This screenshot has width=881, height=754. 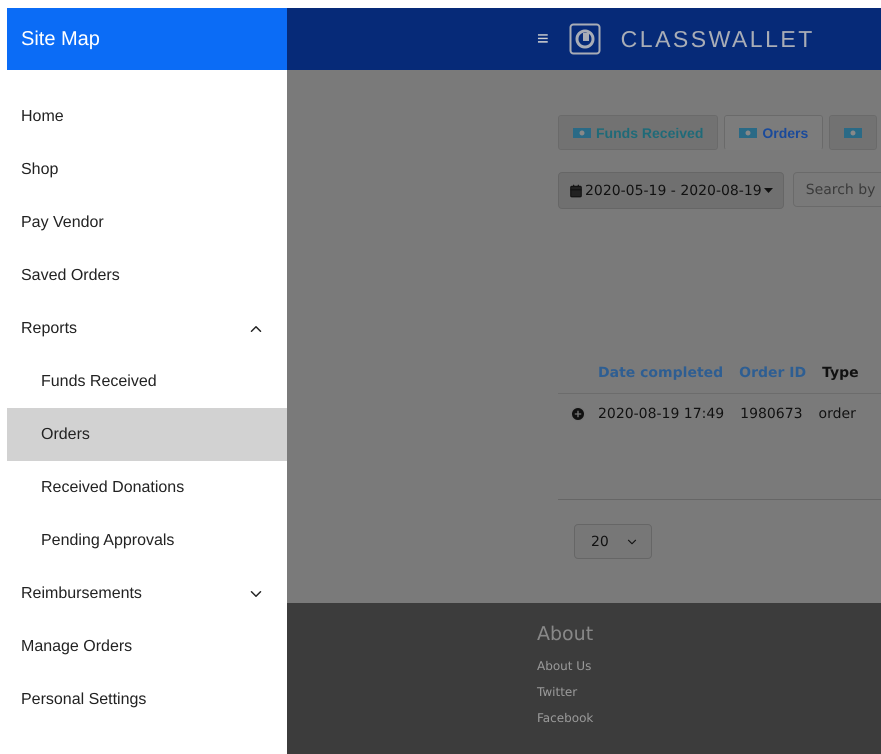 What do you see at coordinates (661, 414) in the screenshot?
I see `table-cell: 2020-08-19 17:49` at bounding box center [661, 414].